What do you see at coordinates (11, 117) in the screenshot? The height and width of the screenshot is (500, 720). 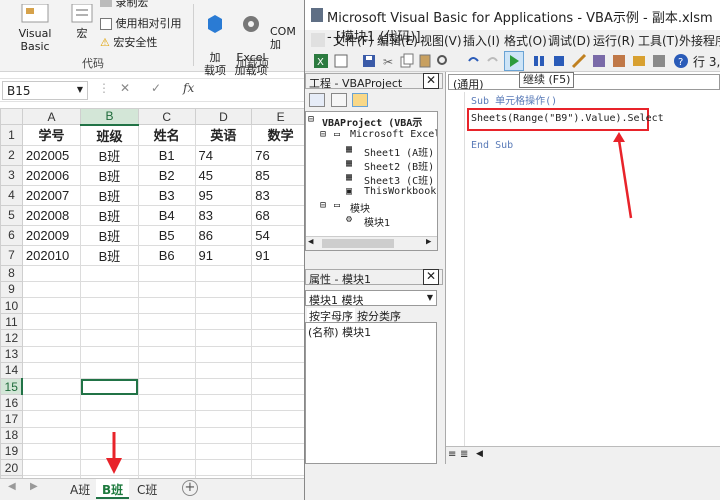 I see `select-all-corner` at bounding box center [11, 117].